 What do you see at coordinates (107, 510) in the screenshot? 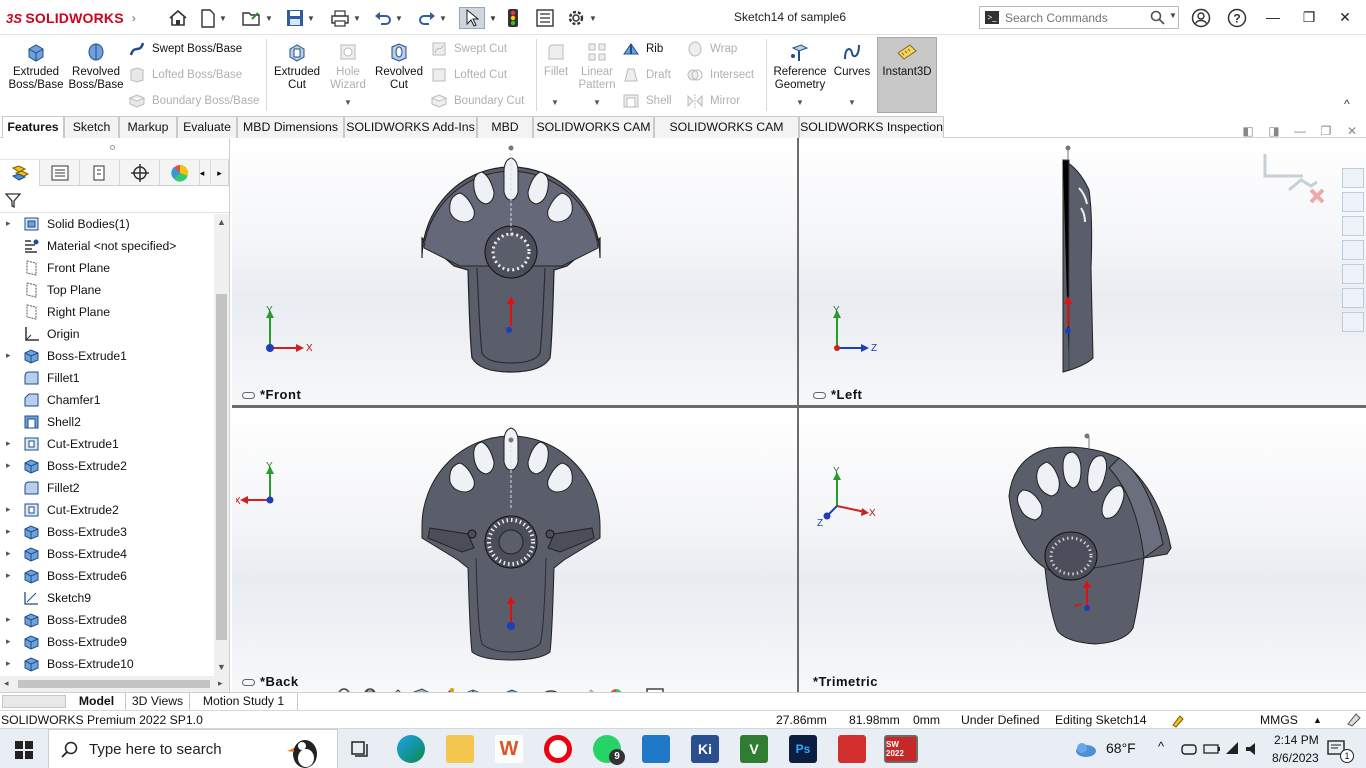
I see `tree-item: ▸ Cut-Extrude2` at bounding box center [107, 510].